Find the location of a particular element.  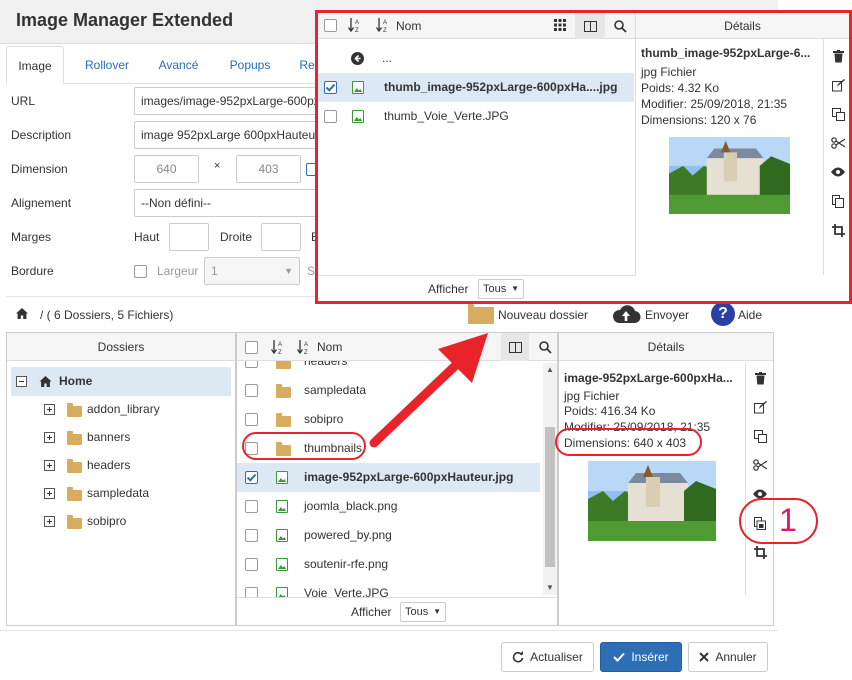

margin-top-input is located at coordinates (189, 237).